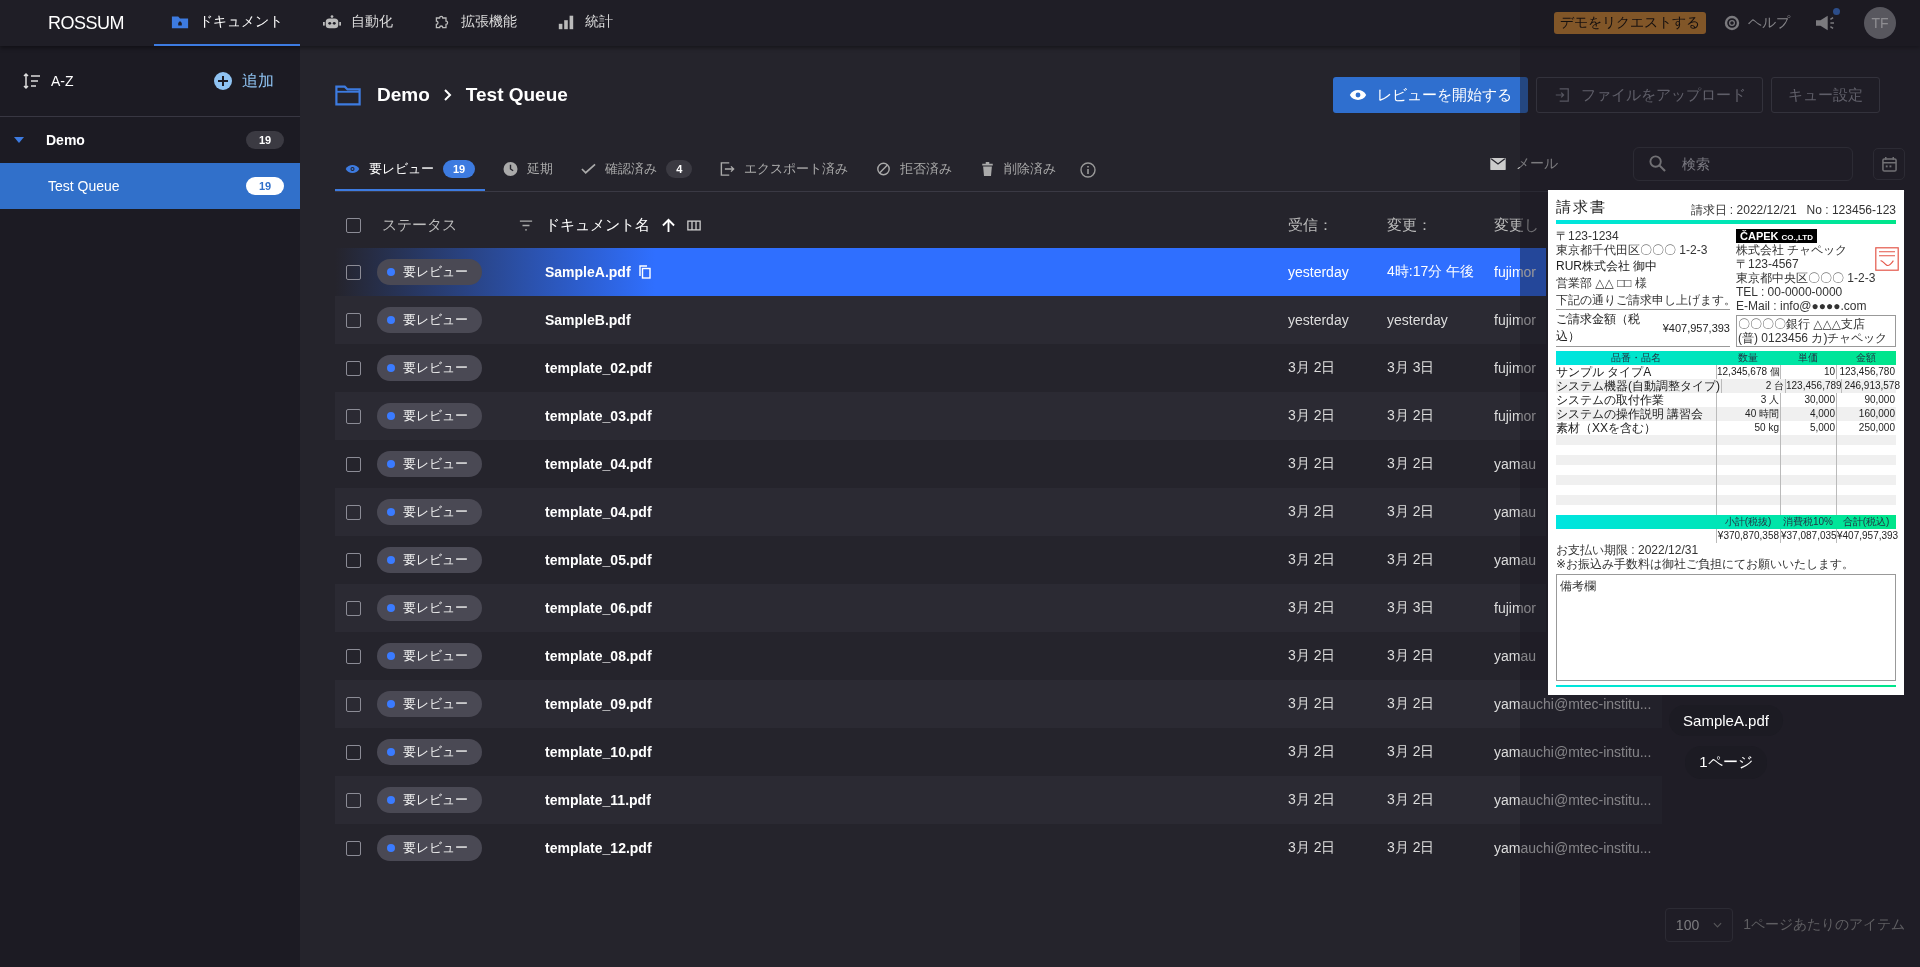  What do you see at coordinates (940, 656) in the screenshot?
I see `document-row: 要レビュー template_08.pdf 3月 2日 3月 2日 yamau` at bounding box center [940, 656].